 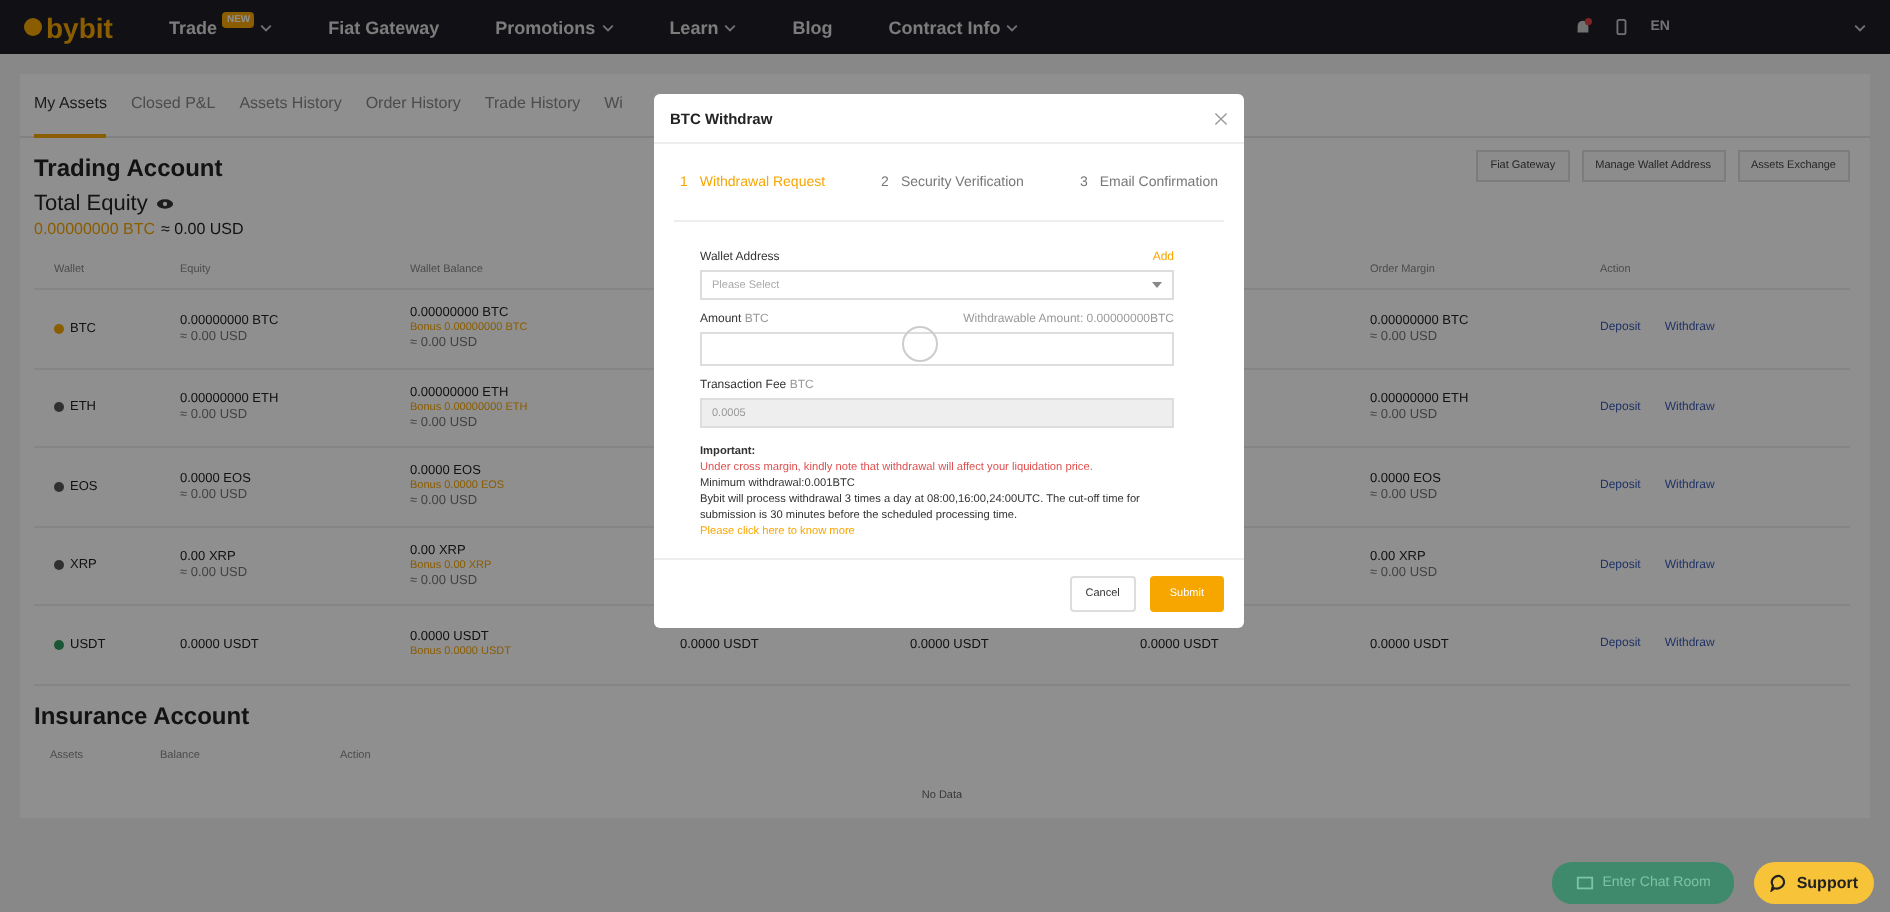 I want to click on tab: Closed P&L, so click(x=173, y=105).